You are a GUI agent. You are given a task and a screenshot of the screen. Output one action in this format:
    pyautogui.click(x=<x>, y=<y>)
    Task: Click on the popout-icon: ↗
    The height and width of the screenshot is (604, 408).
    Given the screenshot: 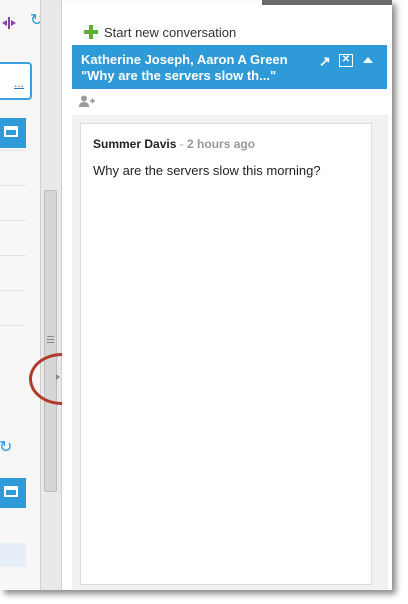 What is the action you would take?
    pyautogui.click(x=325, y=61)
    